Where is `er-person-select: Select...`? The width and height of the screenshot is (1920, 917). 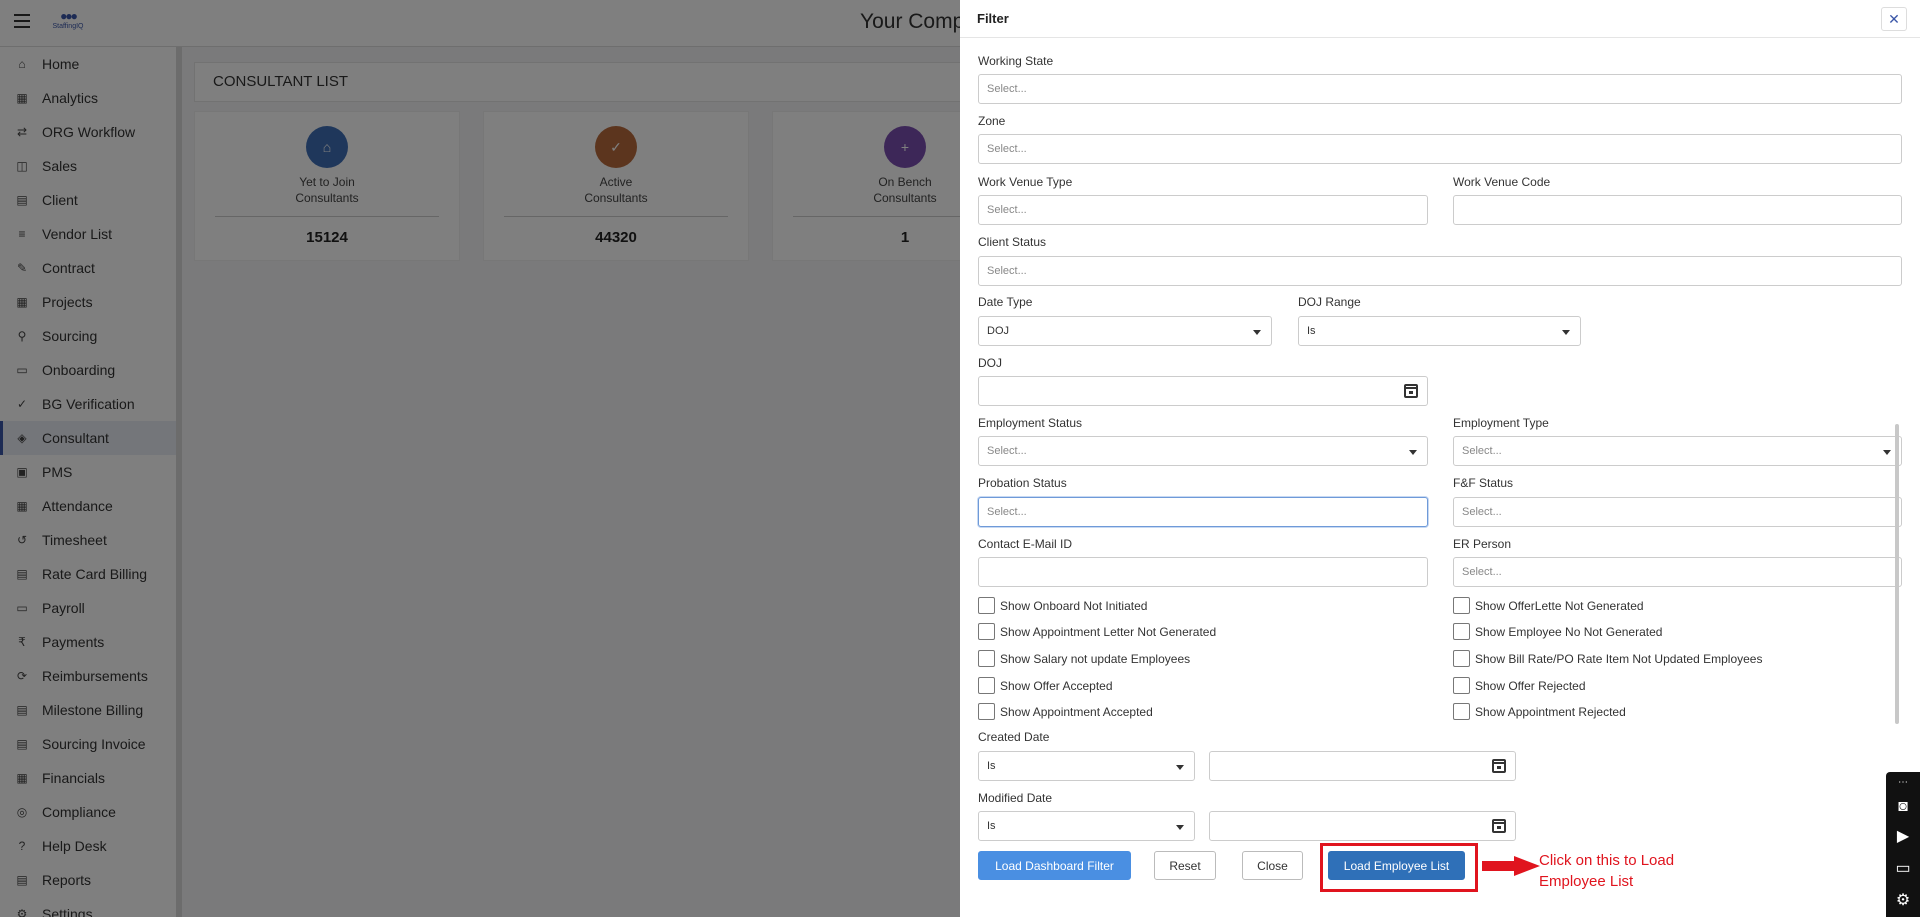 er-person-select: Select... is located at coordinates (1677, 572).